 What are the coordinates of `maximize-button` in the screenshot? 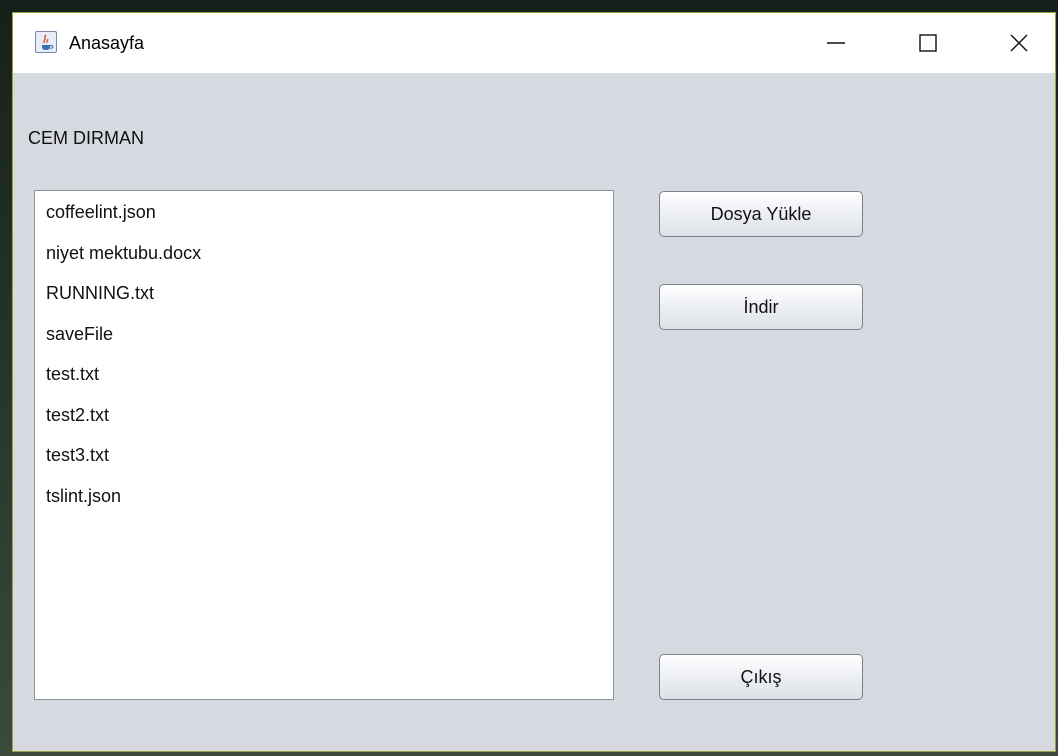 It's located at (928, 43).